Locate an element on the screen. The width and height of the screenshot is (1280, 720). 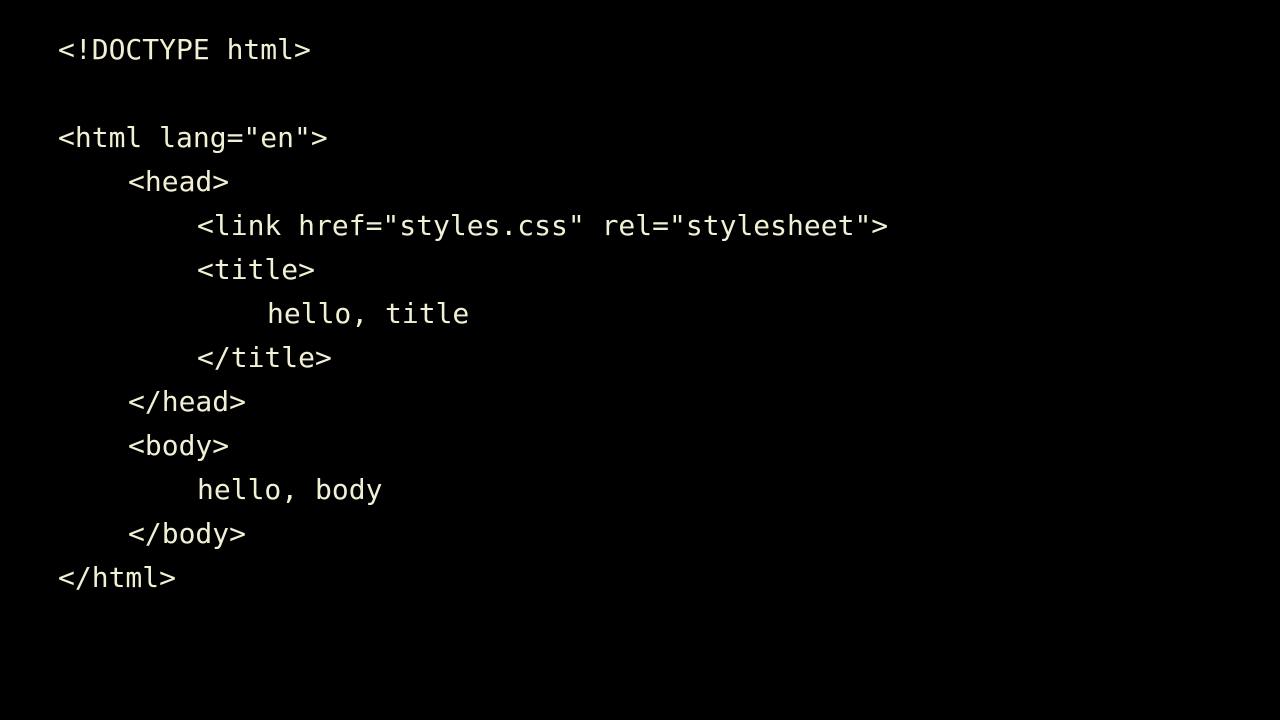
code-line-body-text: hello, body is located at coordinates (290, 489).